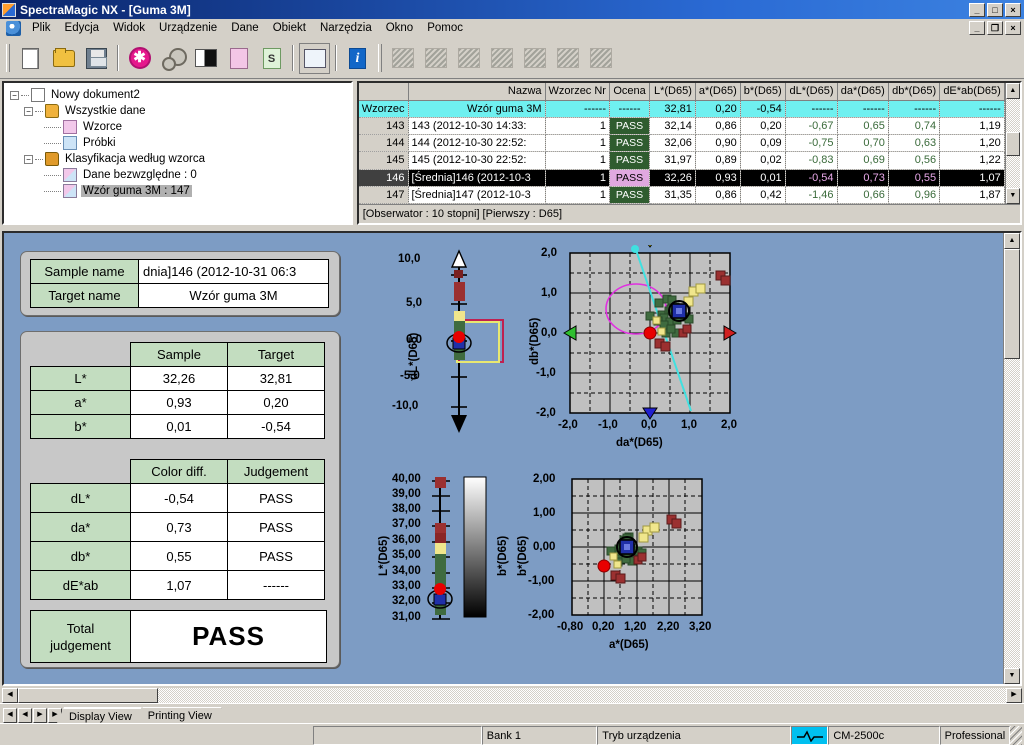 The height and width of the screenshot is (745, 1024). I want to click on menu-item-okno: Okno, so click(400, 28).